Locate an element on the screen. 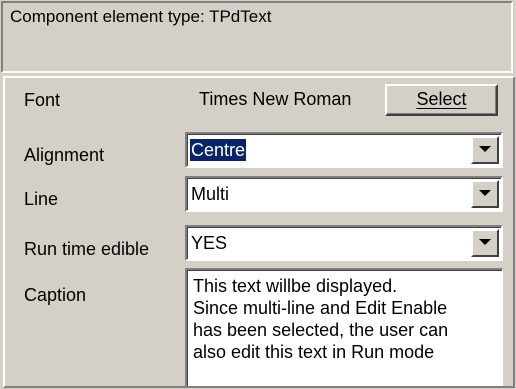 The width and height of the screenshot is (516, 389). run-time-edible-value: YES is located at coordinates (209, 243).